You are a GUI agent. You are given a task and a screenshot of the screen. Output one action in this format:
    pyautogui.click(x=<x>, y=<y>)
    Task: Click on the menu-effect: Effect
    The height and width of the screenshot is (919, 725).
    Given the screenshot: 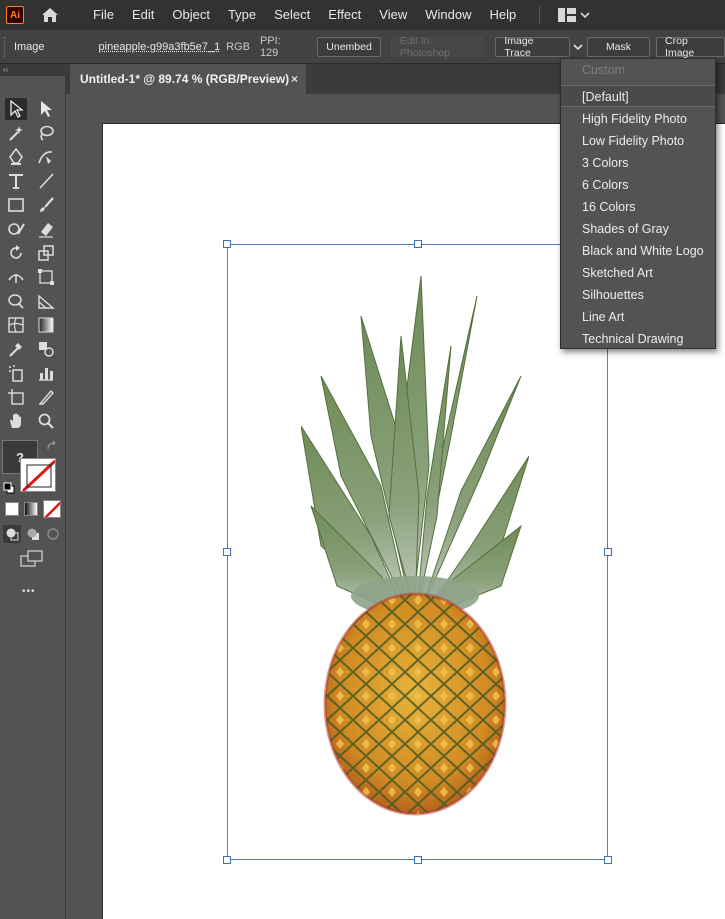 What is the action you would take?
    pyautogui.click(x=344, y=15)
    